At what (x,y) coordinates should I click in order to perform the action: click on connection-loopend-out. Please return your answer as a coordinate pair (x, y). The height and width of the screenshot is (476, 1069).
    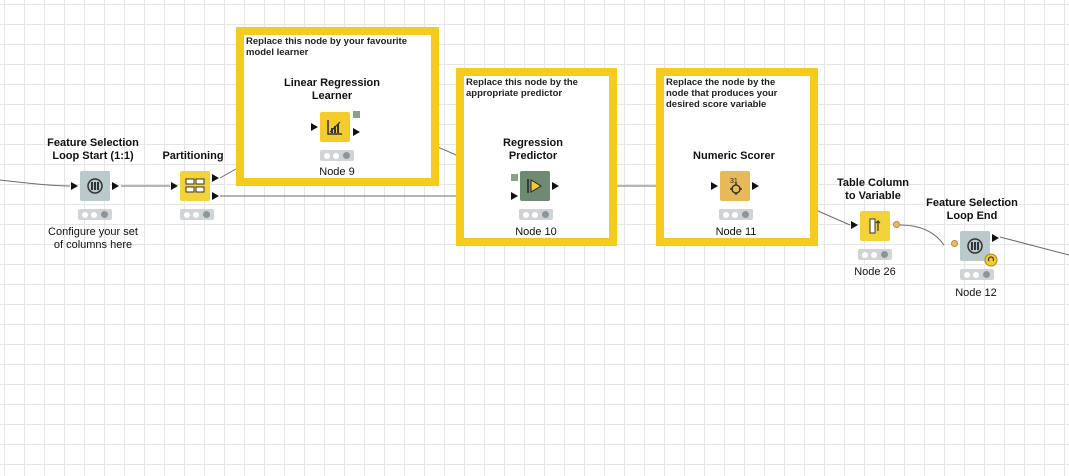
    Looking at the image, I should click on (1034, 246).